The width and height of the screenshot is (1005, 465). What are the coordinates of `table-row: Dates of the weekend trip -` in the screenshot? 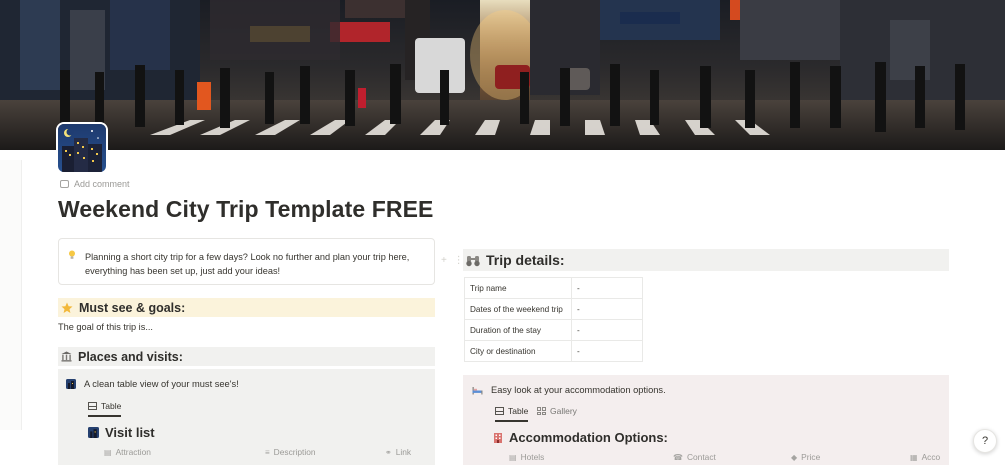 It's located at (553, 309).